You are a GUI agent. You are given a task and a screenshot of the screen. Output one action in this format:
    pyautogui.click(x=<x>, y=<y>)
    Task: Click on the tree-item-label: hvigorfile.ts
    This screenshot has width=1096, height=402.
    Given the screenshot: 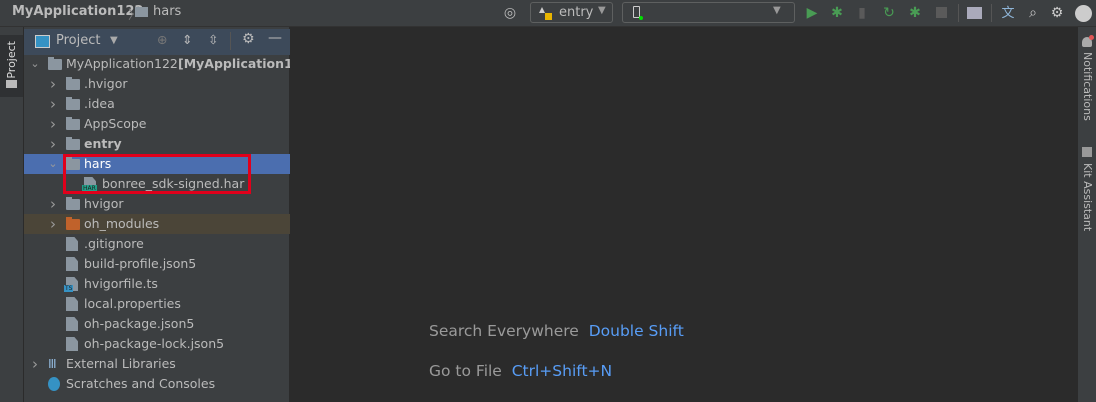 What is the action you would take?
    pyautogui.click(x=121, y=283)
    